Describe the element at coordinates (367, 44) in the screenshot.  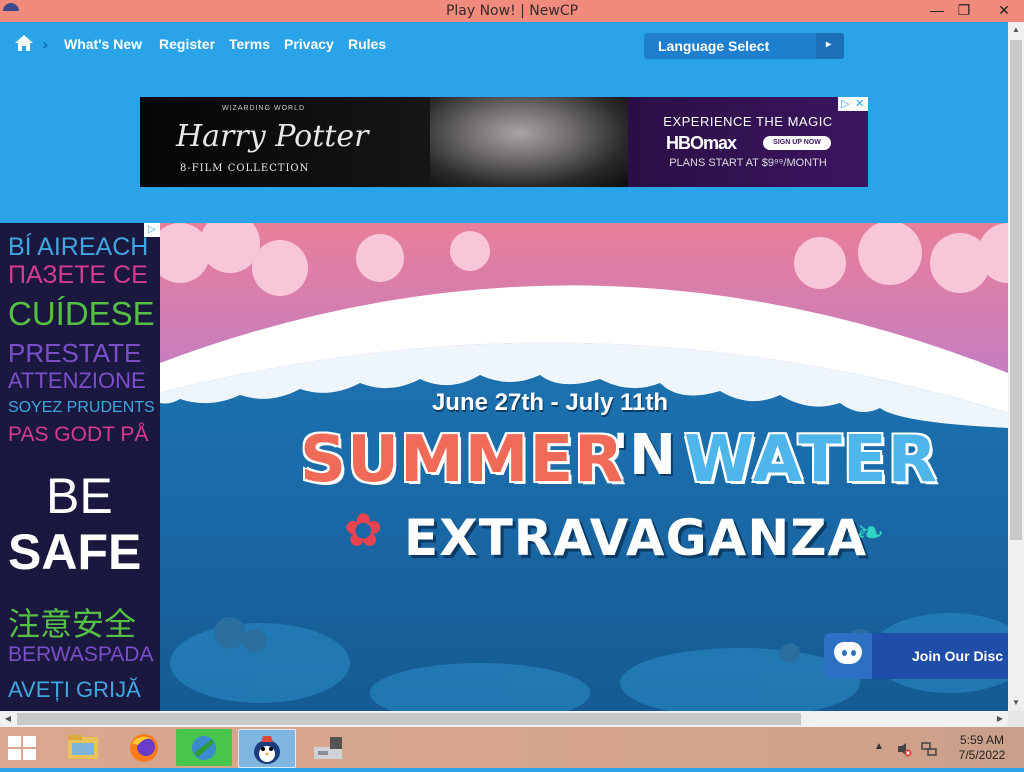
I see `nav-link-rules: Rules` at that location.